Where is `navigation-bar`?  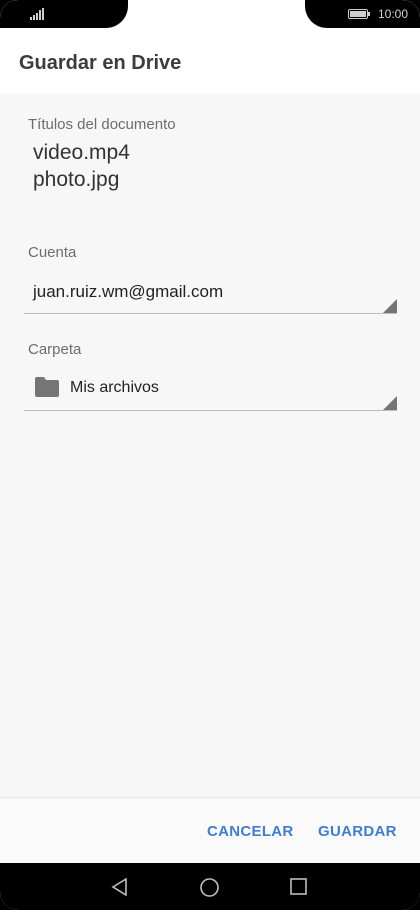
navigation-bar is located at coordinates (210, 886).